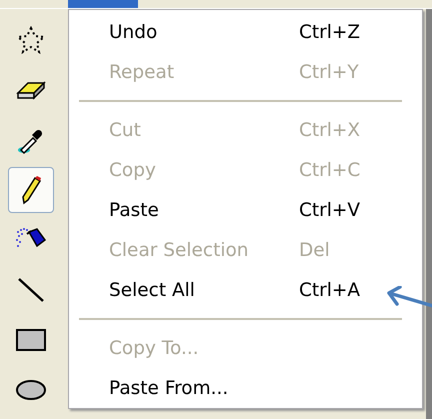  I want to click on eraser-icon, so click(31, 90).